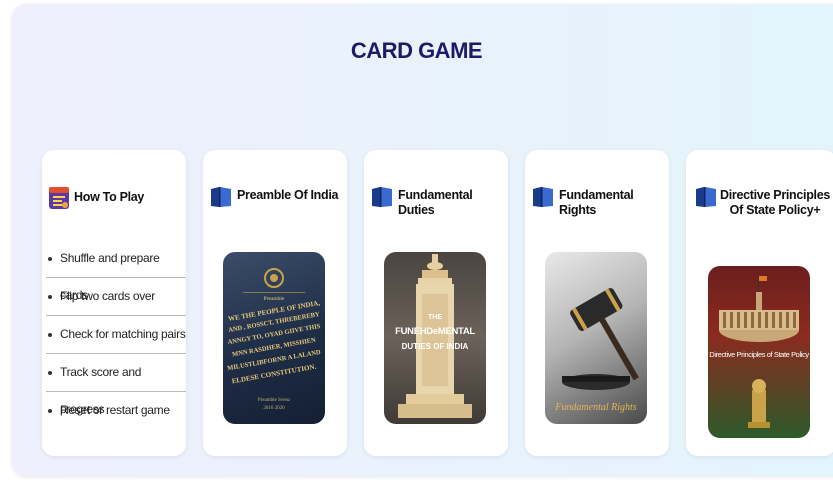  What do you see at coordinates (116, 297) in the screenshot?
I see `list-item: Flip two cards over` at bounding box center [116, 297].